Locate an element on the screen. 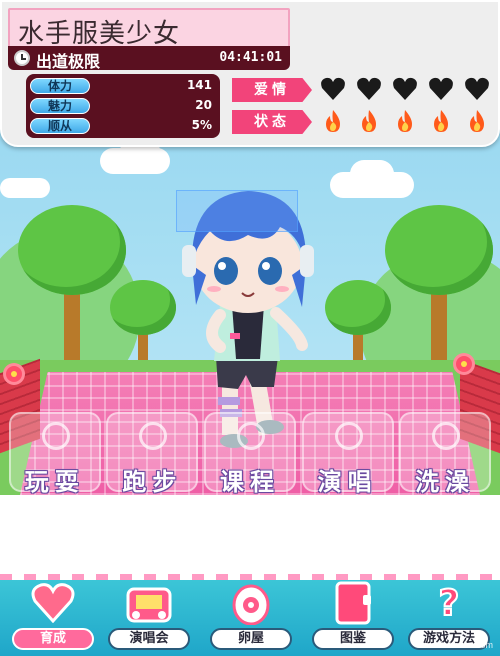 The image size is (500, 656). love-label: 爱情 is located at coordinates (272, 90).